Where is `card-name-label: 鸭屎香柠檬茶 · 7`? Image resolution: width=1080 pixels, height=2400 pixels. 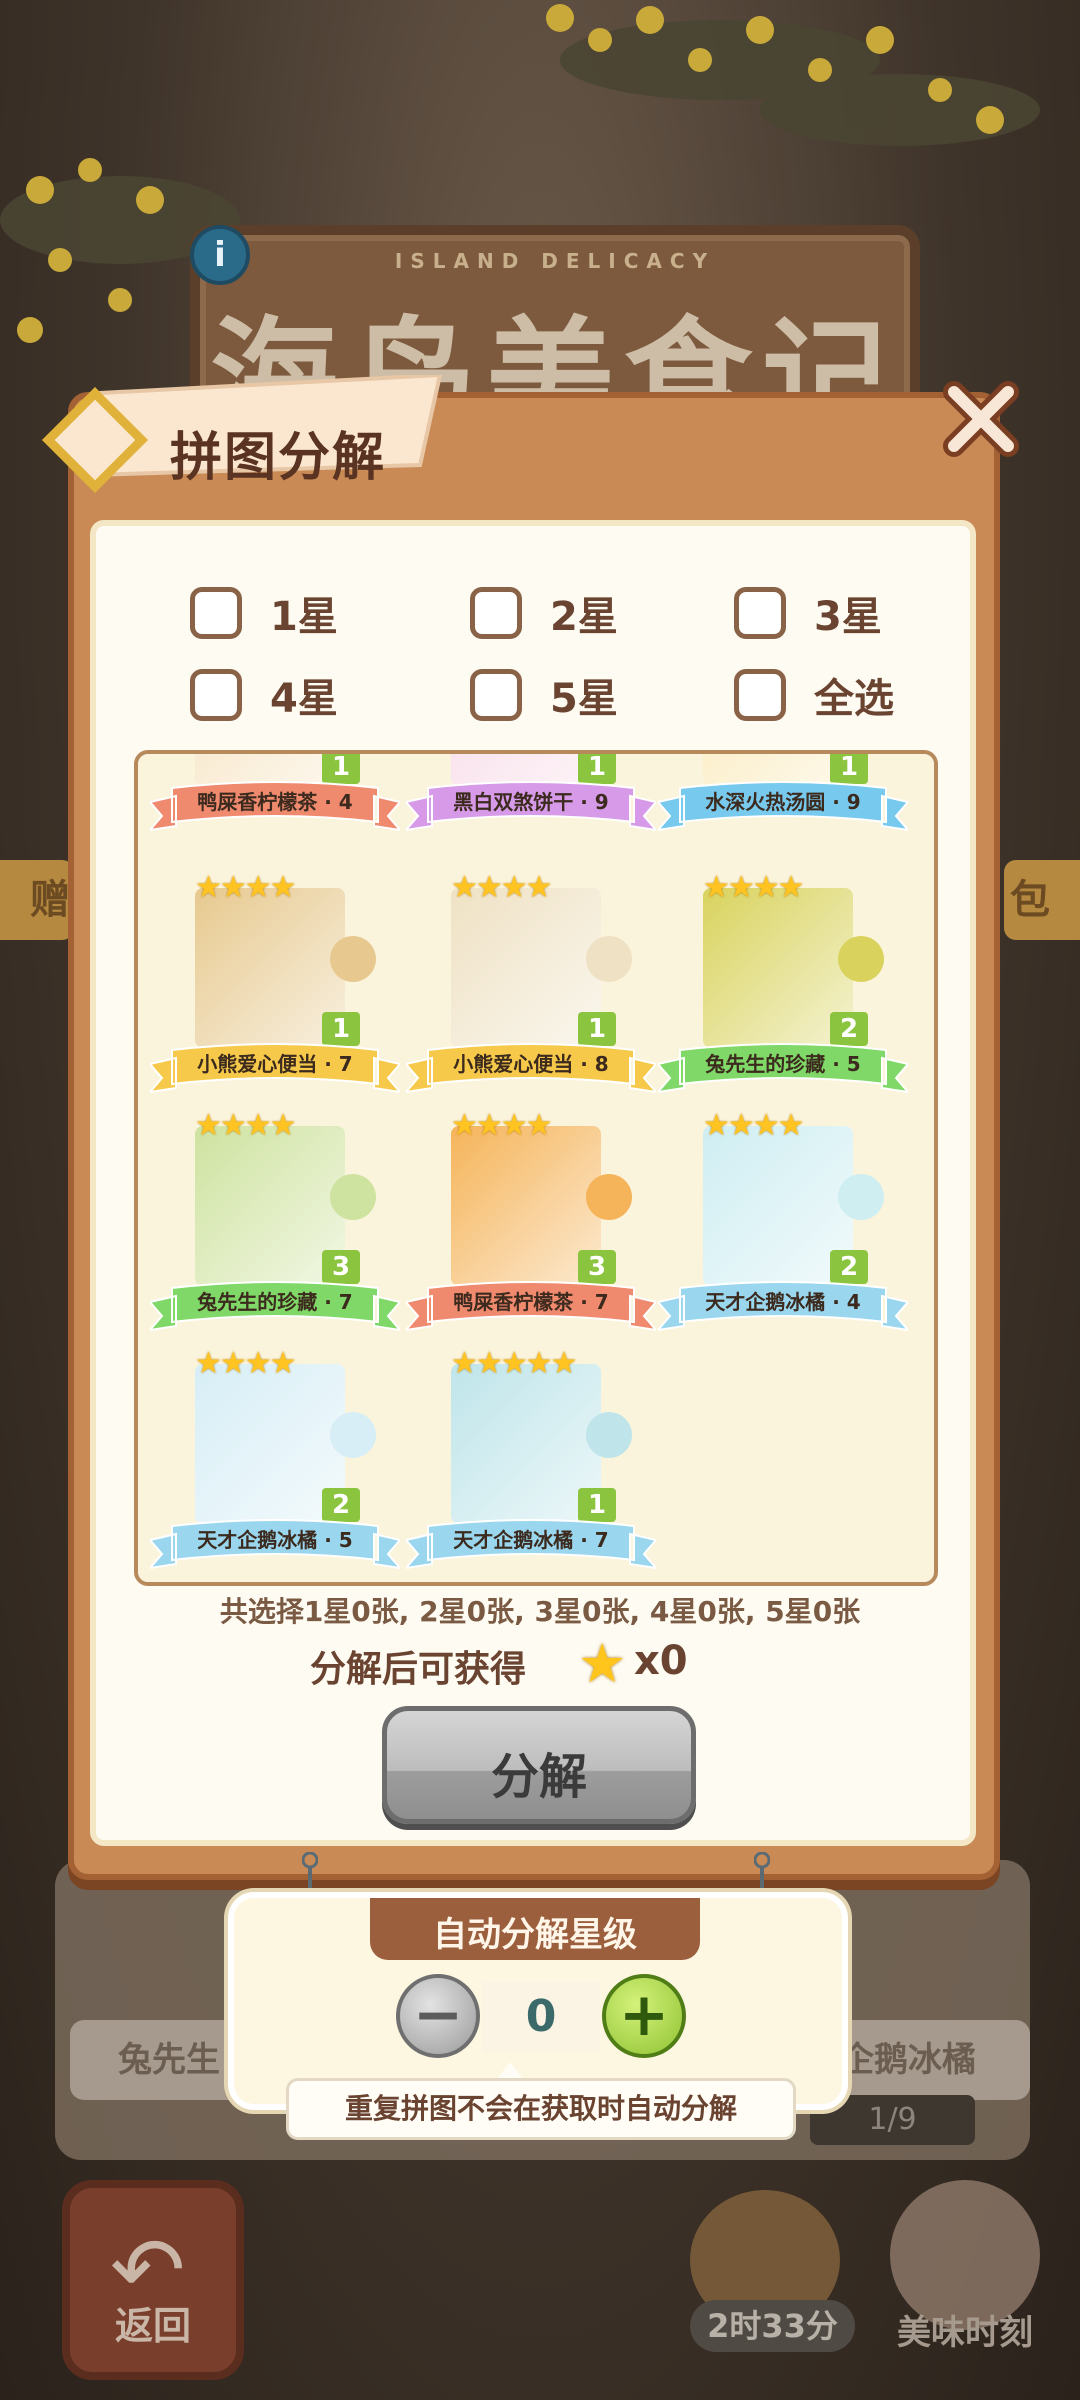 card-name-label: 鸭屎香柠檬茶 · 7 is located at coordinates (531, 1302).